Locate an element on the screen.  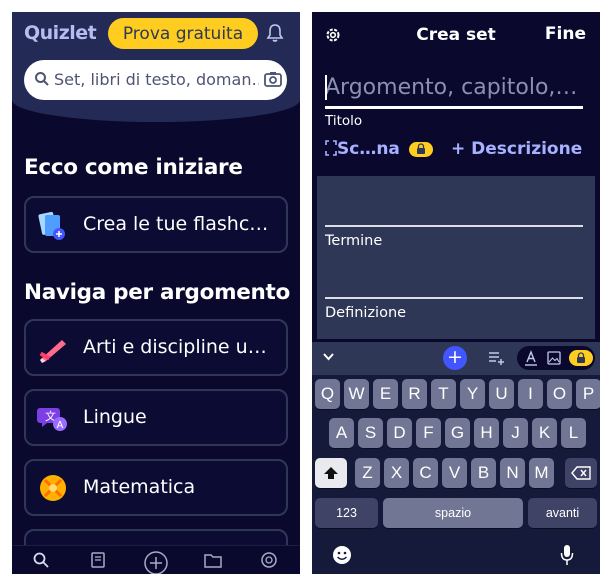
key-n: N is located at coordinates (512, 473).